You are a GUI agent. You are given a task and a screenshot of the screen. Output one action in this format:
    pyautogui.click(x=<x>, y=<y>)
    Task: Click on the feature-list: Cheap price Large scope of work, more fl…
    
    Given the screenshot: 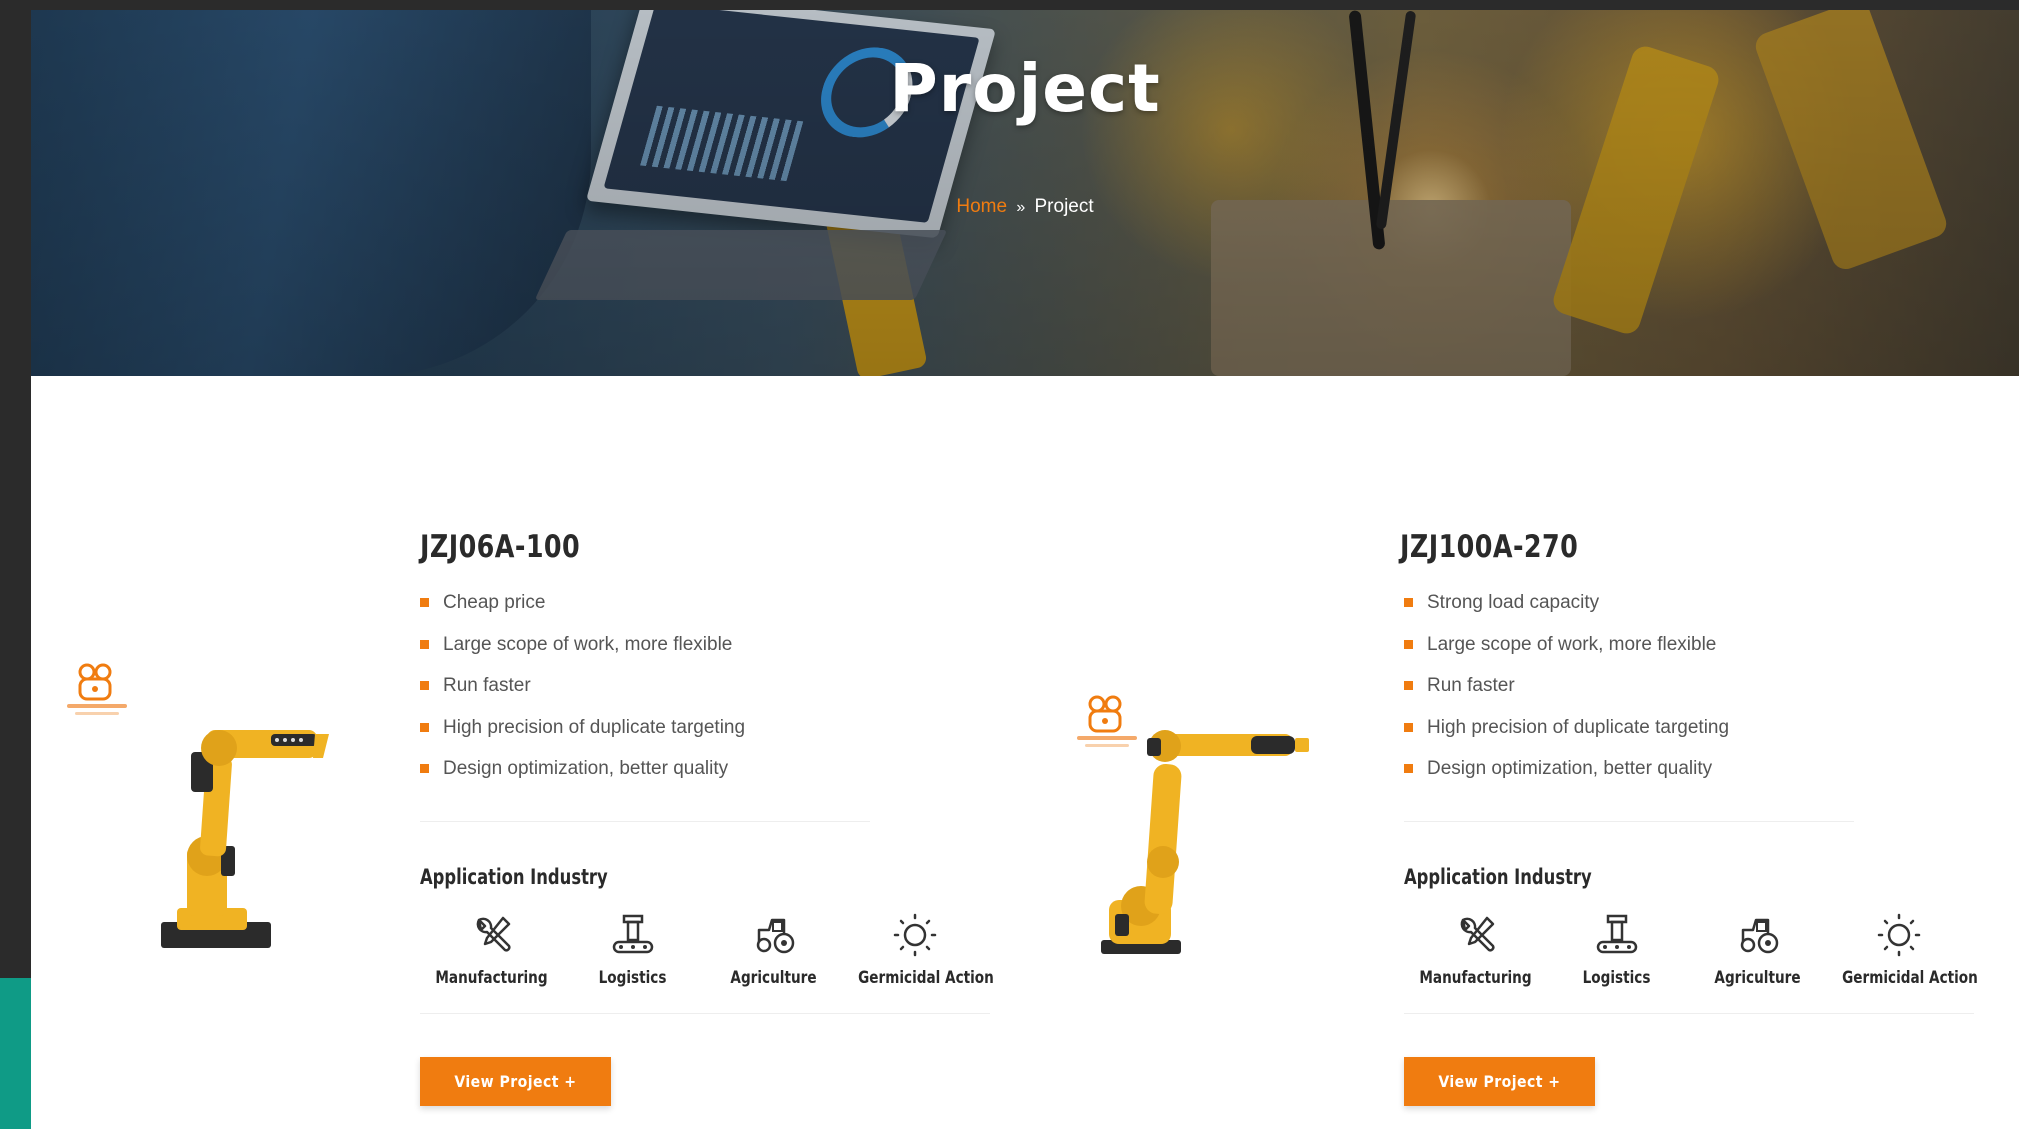 What is the action you would take?
    pyautogui.click(x=582, y=695)
    